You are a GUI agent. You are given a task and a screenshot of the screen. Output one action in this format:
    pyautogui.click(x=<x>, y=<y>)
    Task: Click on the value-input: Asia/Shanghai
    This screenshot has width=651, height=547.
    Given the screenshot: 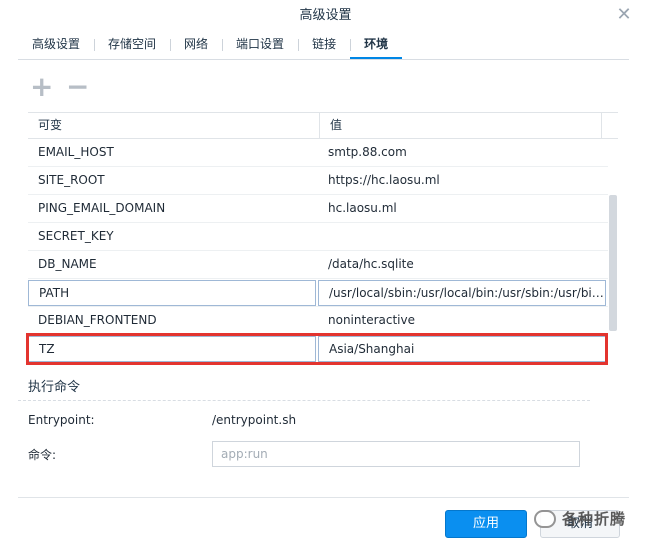 What is the action you would take?
    pyautogui.click(x=462, y=349)
    